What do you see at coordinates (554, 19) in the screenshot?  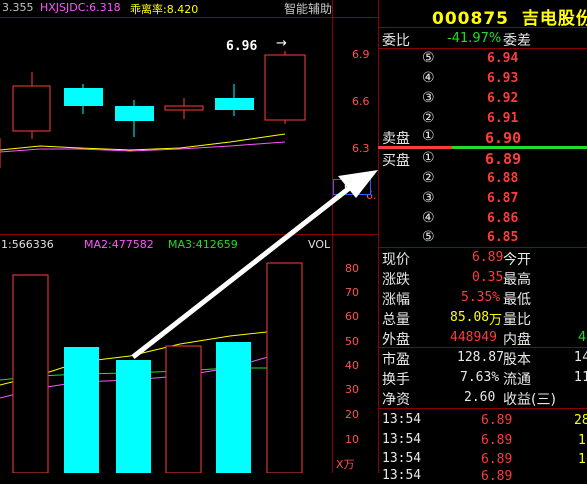 I see `stock-name: 吉电股份` at bounding box center [554, 19].